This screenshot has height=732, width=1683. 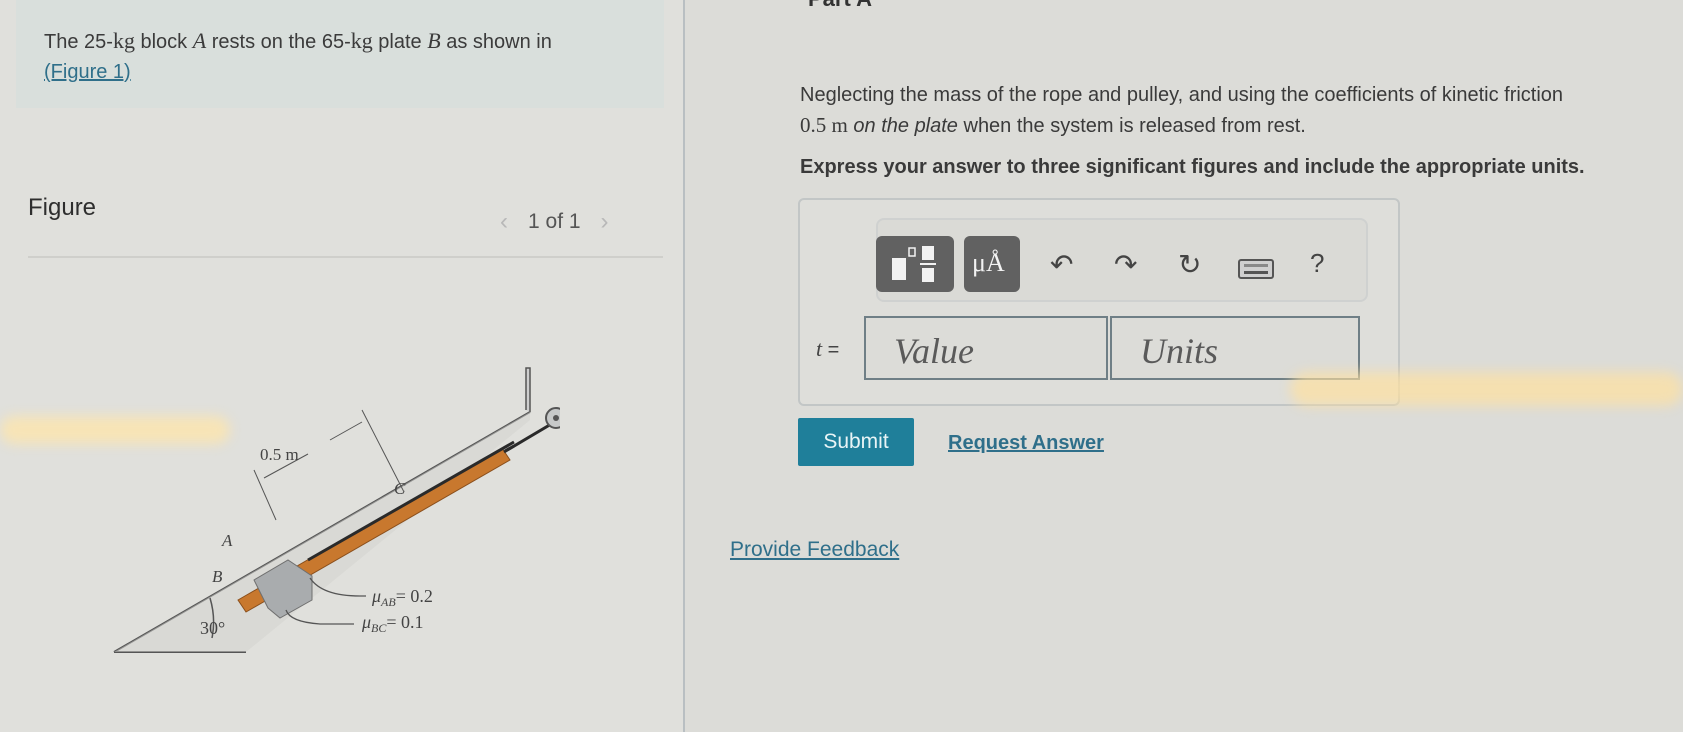 What do you see at coordinates (1486, 389) in the screenshot?
I see `light-glare-right` at bounding box center [1486, 389].